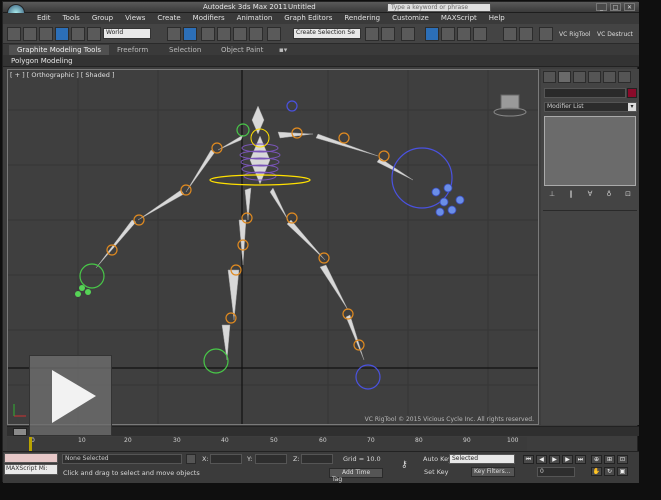 This screenshot has width=661, height=500. What do you see at coordinates (571, 195) in the screenshot?
I see `show-end-result-icon: ‖` at bounding box center [571, 195].